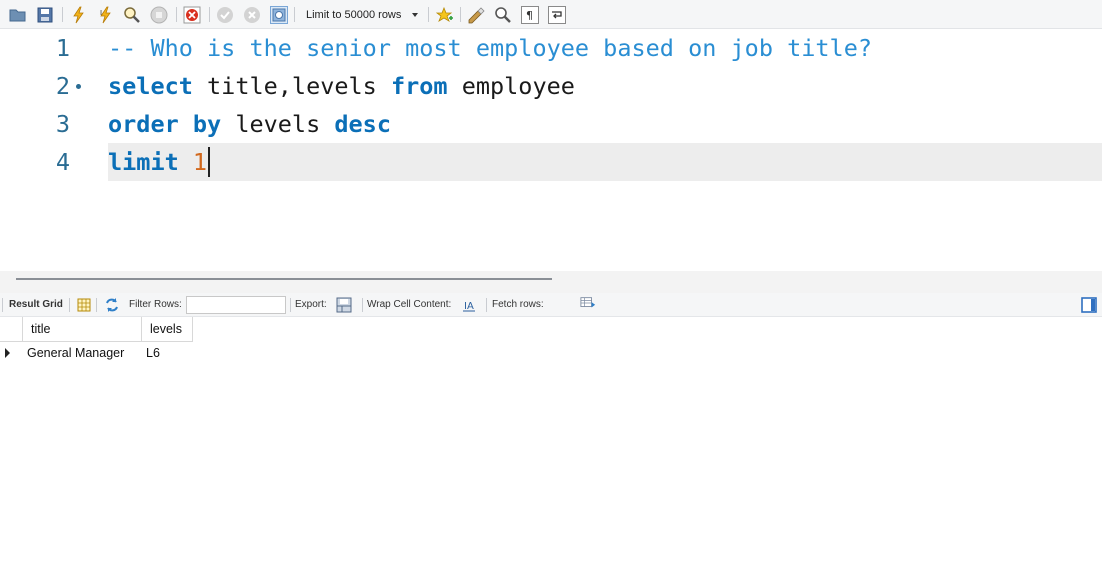  Describe the element at coordinates (84, 305) in the screenshot. I see `grid-view-icon` at that location.